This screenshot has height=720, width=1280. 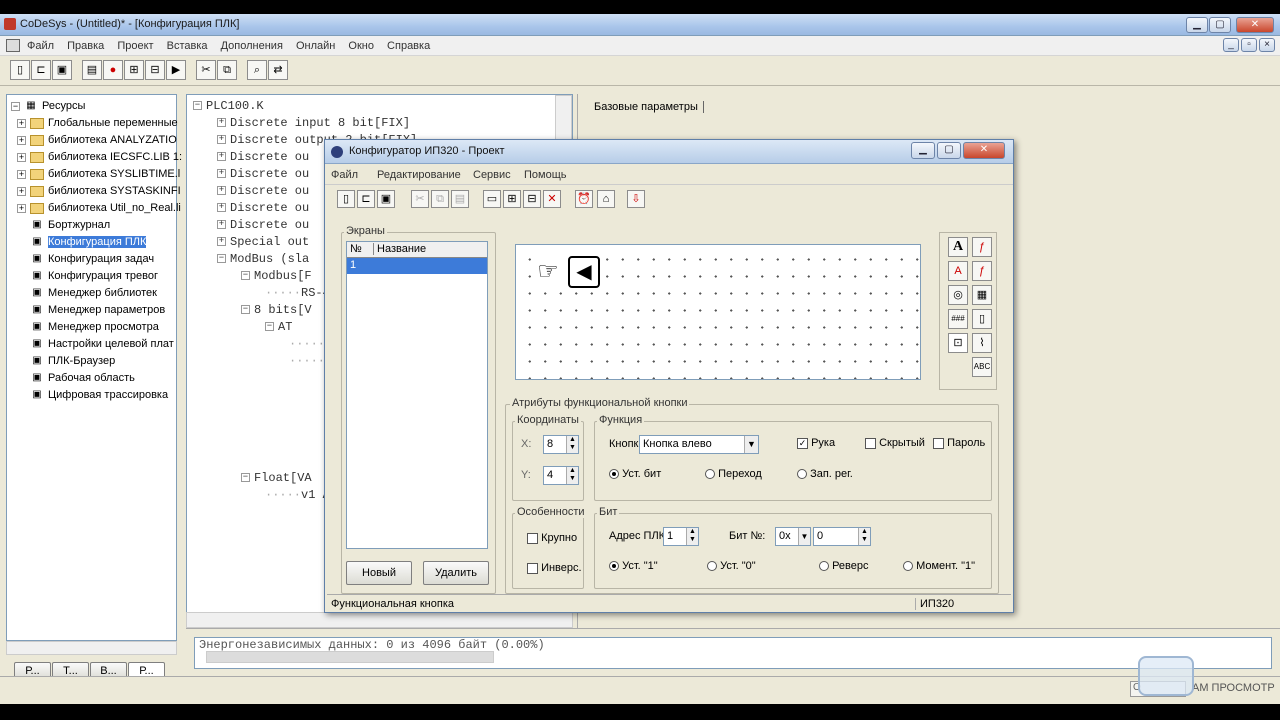 I want to click on dialog-maximize-button: ▢, so click(x=949, y=150).